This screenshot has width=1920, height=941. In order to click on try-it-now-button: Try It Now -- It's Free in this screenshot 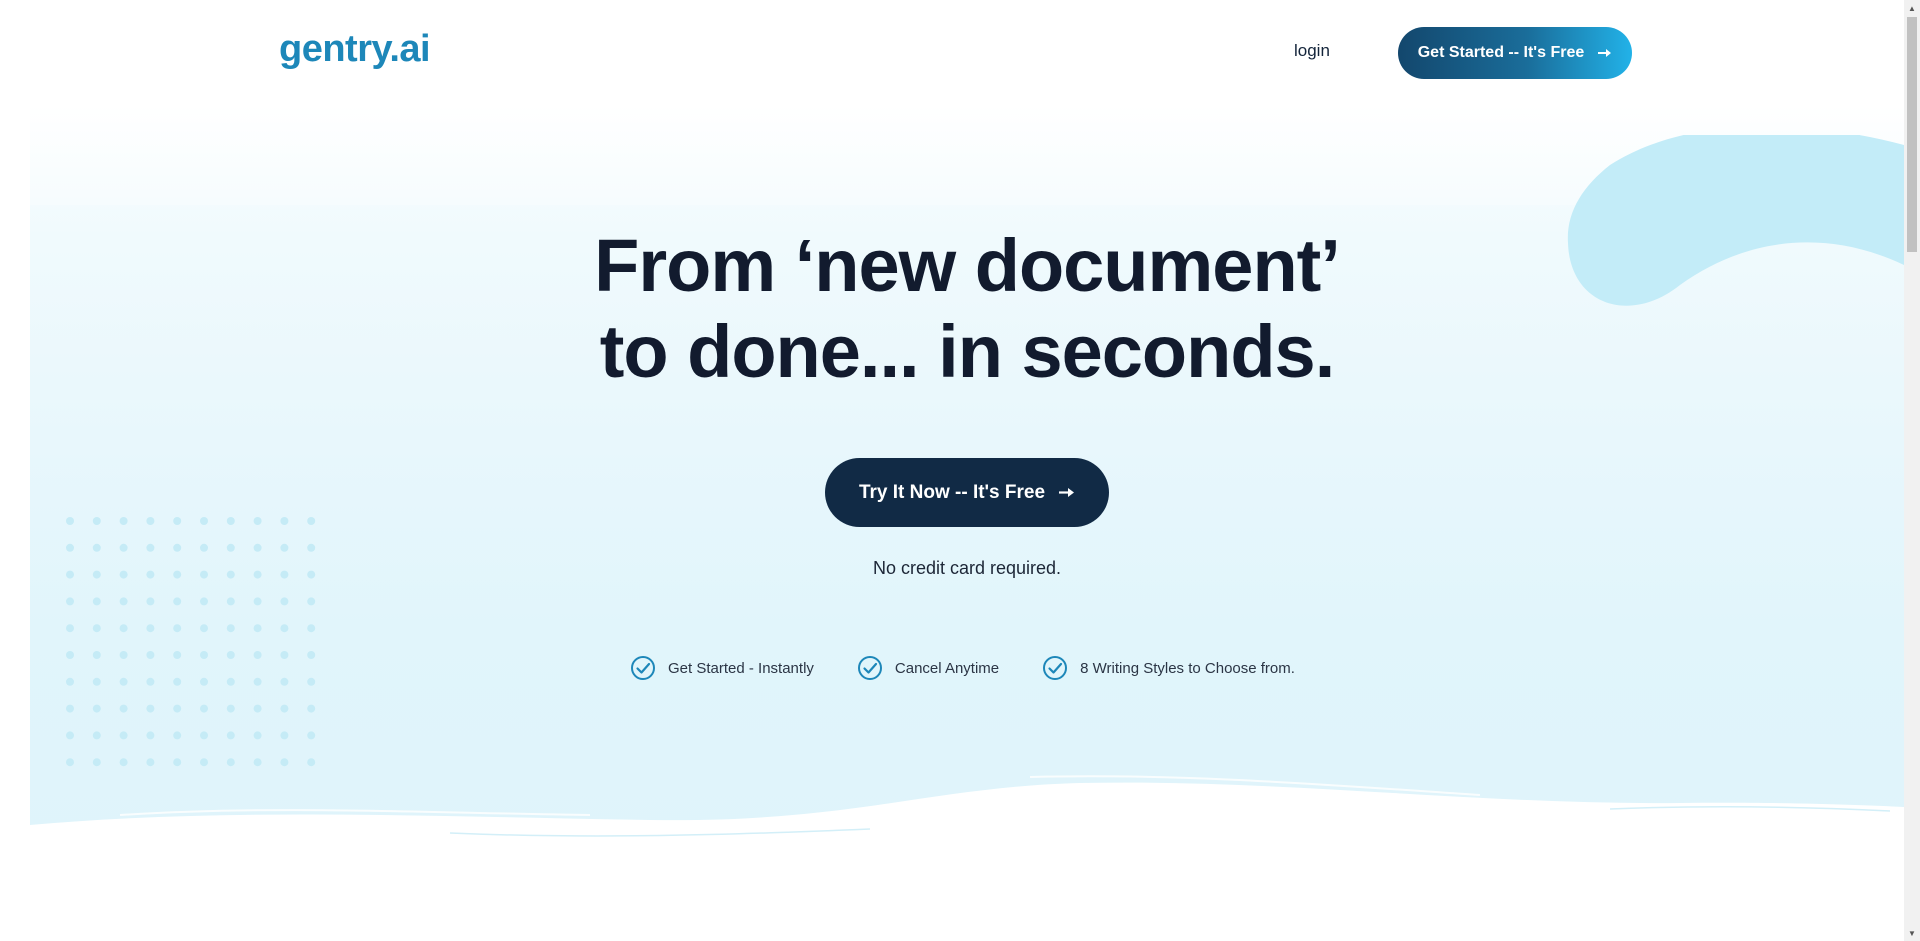, I will do `click(967, 492)`.